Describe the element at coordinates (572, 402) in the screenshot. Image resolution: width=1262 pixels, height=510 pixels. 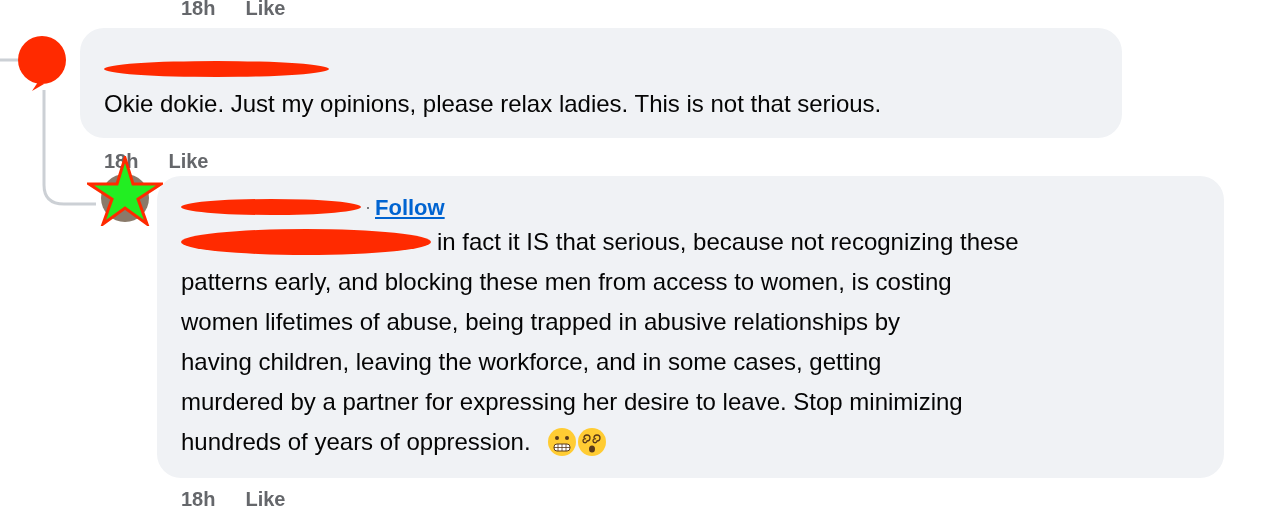
I see `comment-text: murdered by a partner for expressing her desire to leave. Stop minimizing` at that location.